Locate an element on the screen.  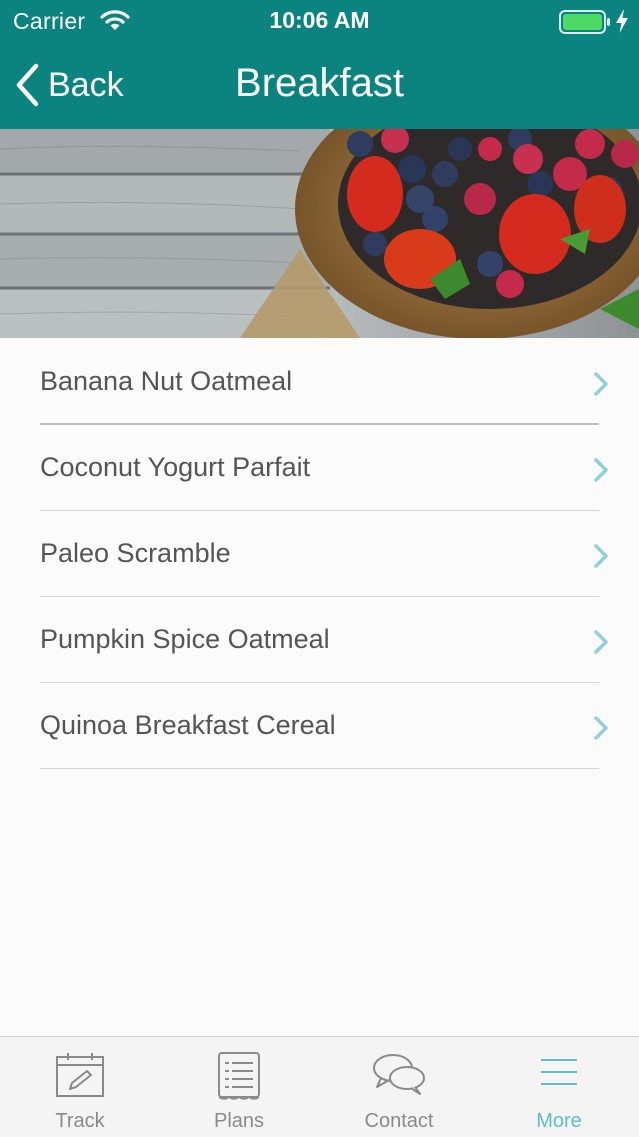
document-list-icon is located at coordinates (239, 1076).